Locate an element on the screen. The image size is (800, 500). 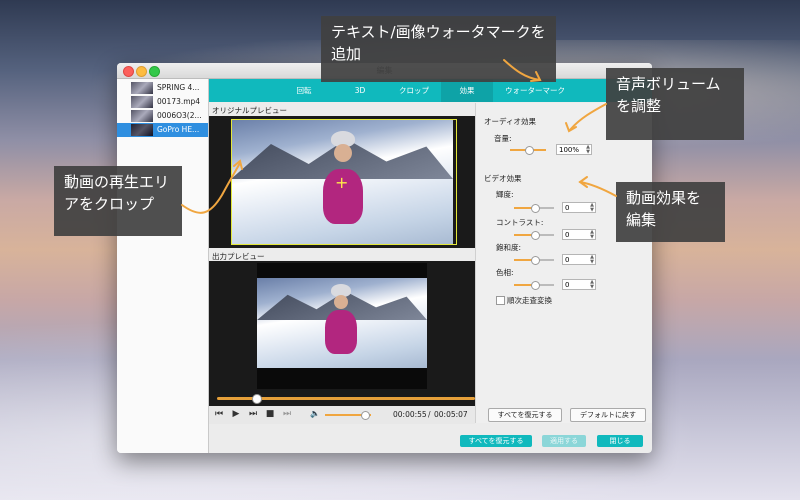
volume-label: 音量: is located at coordinates (503, 138).